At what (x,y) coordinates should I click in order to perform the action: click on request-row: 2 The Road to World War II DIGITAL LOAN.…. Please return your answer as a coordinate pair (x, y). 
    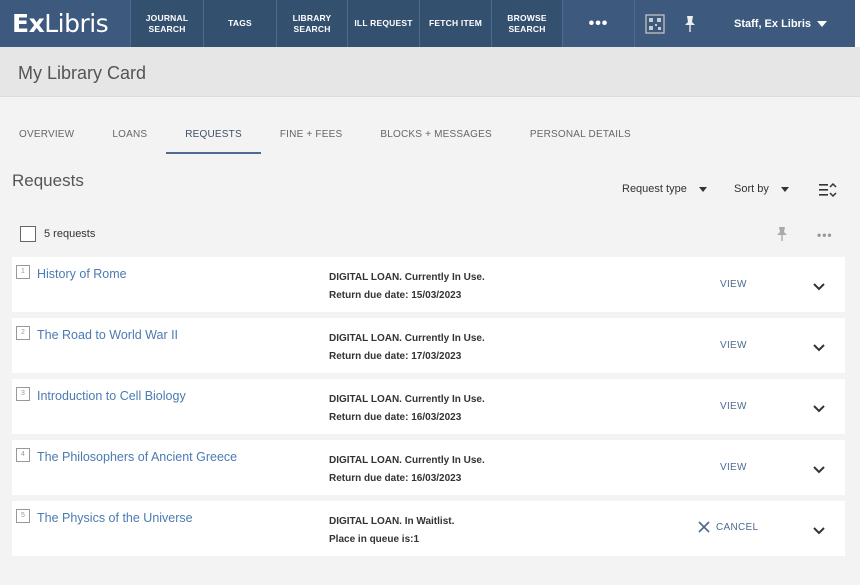
    Looking at the image, I should click on (428, 345).